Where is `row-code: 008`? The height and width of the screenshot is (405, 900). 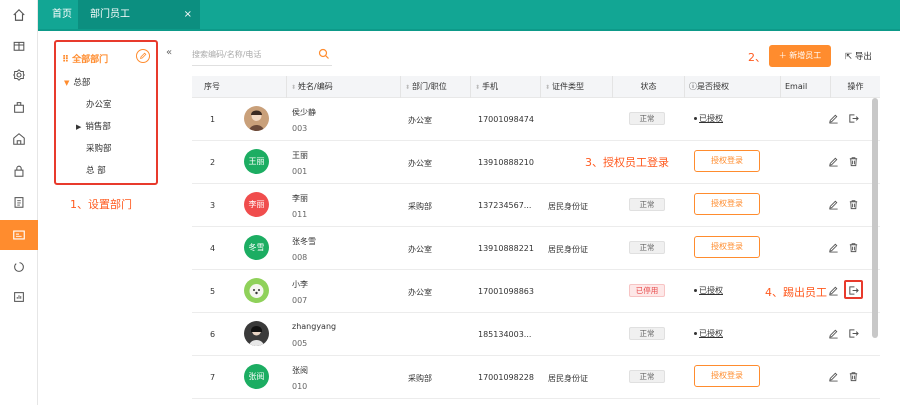 row-code: 008 is located at coordinates (300, 257).